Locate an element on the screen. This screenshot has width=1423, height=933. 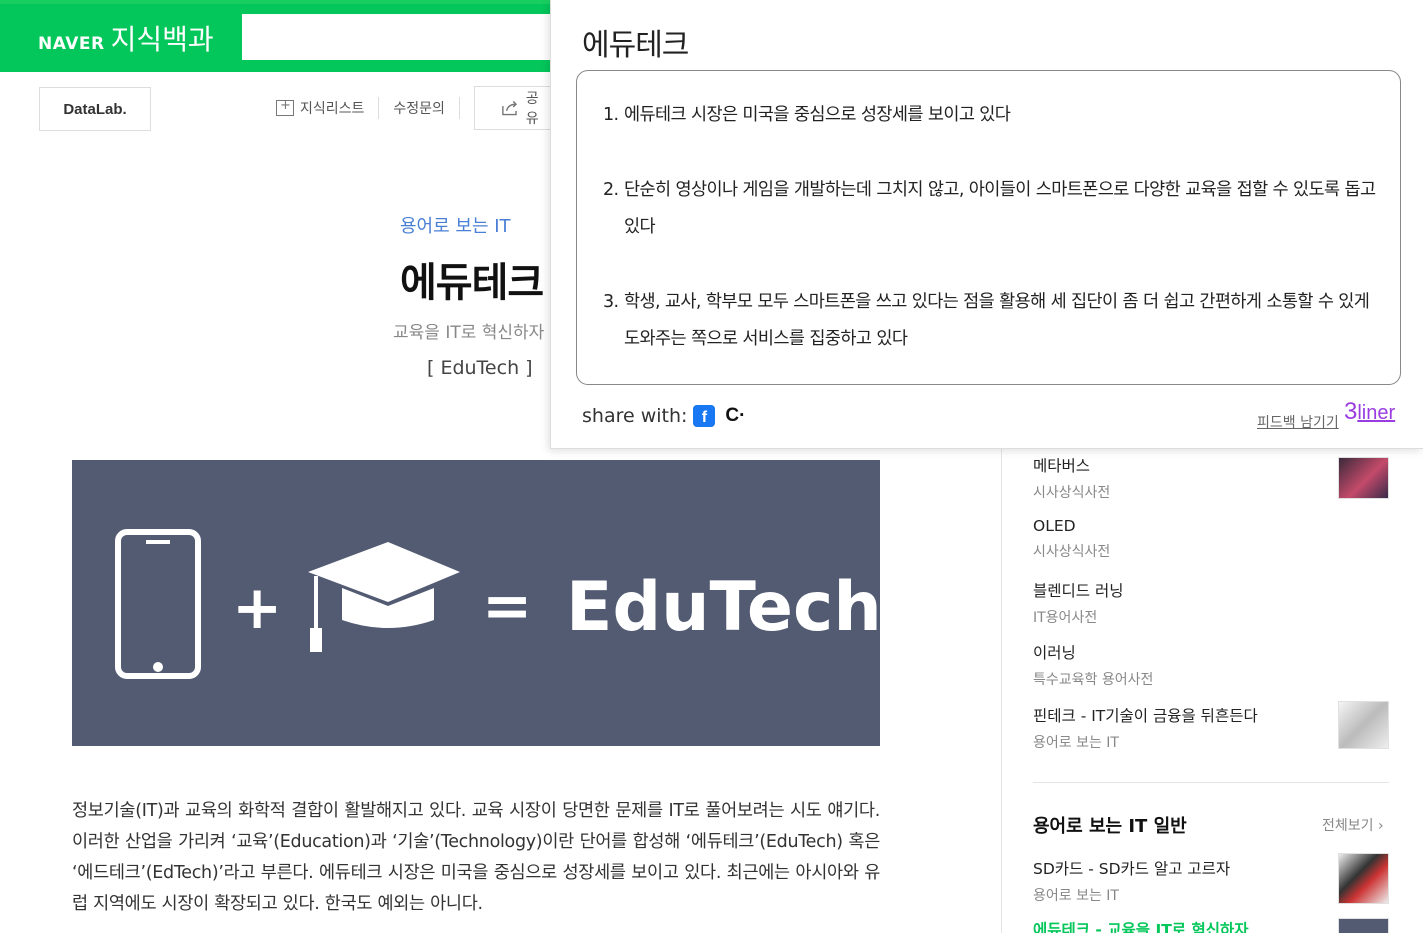
related-item-source: IT용어사전 is located at coordinates (1065, 618).